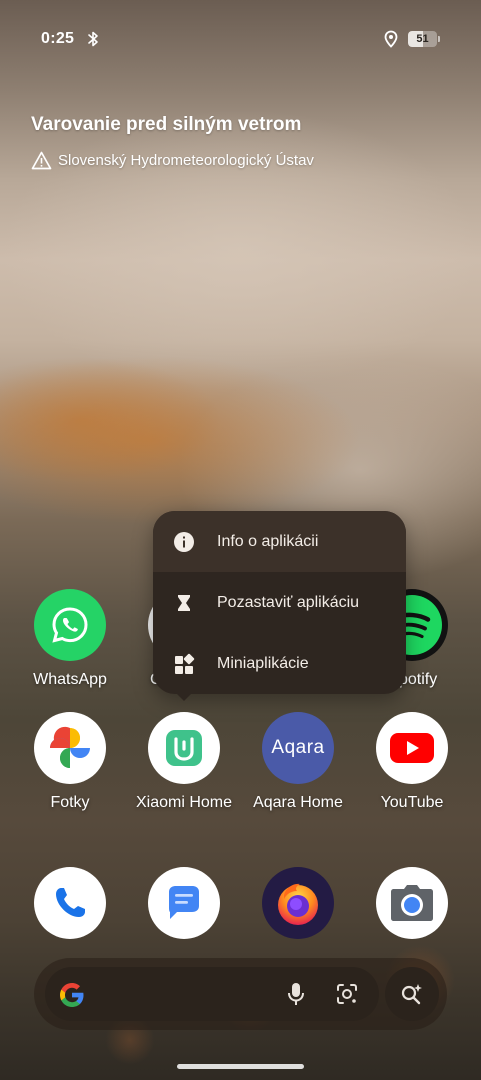  I want to click on ai-search-button, so click(412, 994).